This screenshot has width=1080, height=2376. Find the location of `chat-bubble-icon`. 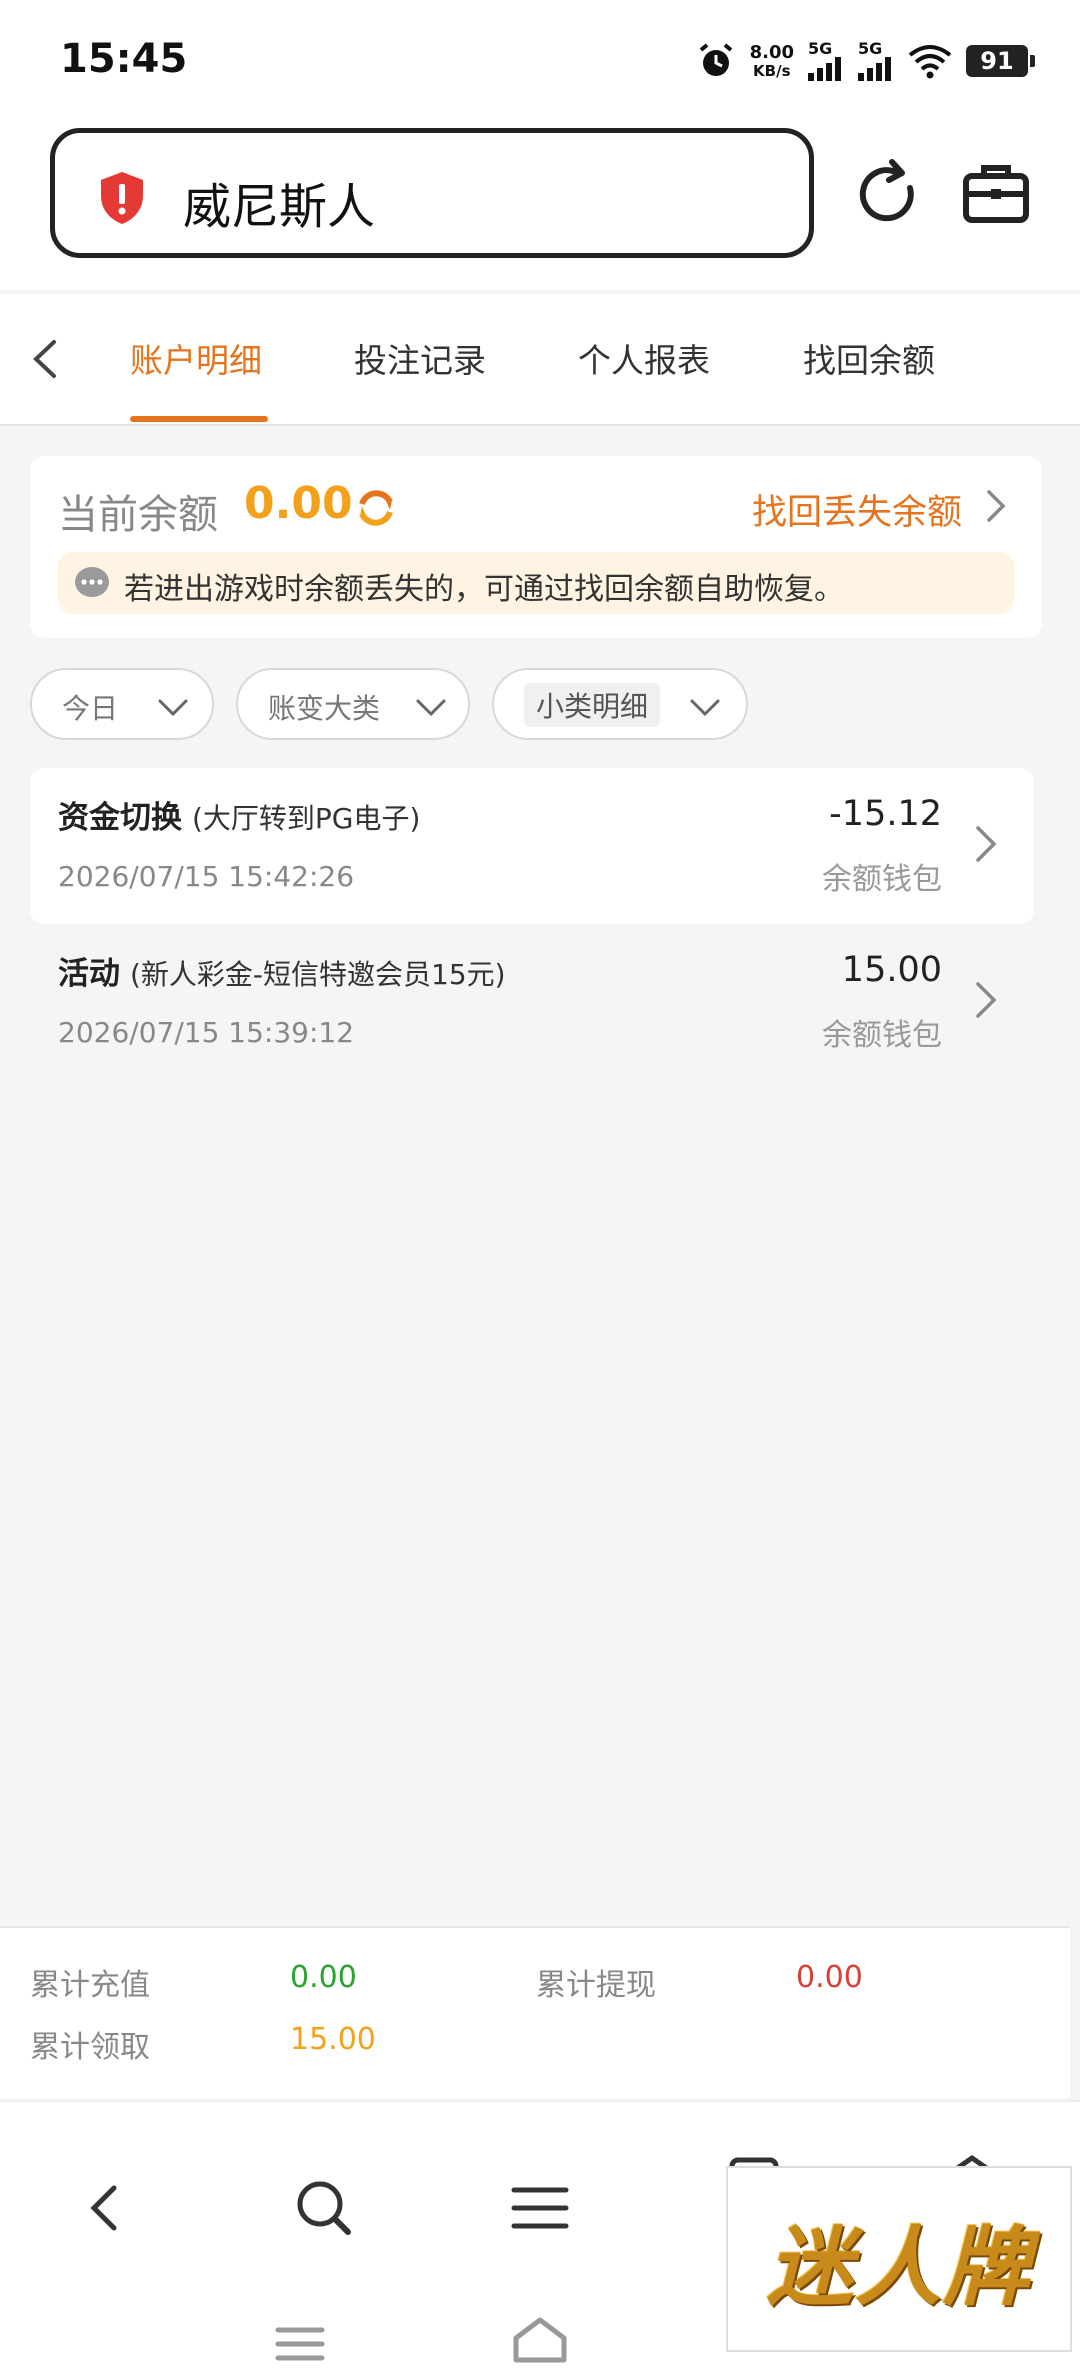

chat-bubble-icon is located at coordinates (92, 582).